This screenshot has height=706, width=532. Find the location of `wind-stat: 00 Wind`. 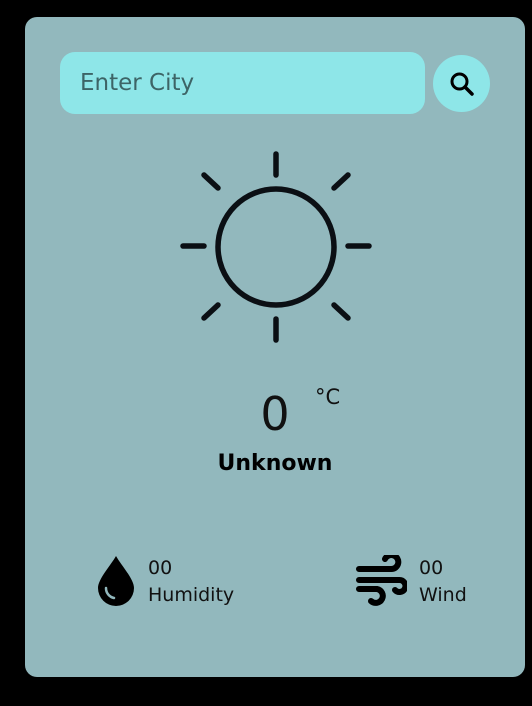

wind-stat: 00 Wind is located at coordinates (443, 582).